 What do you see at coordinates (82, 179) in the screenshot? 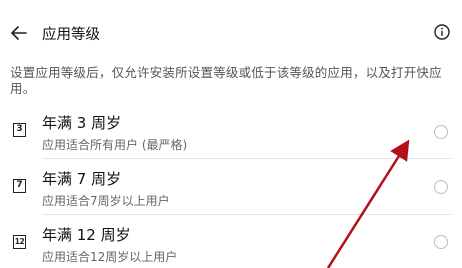
I see `option-title: 年满 7 周岁` at bounding box center [82, 179].